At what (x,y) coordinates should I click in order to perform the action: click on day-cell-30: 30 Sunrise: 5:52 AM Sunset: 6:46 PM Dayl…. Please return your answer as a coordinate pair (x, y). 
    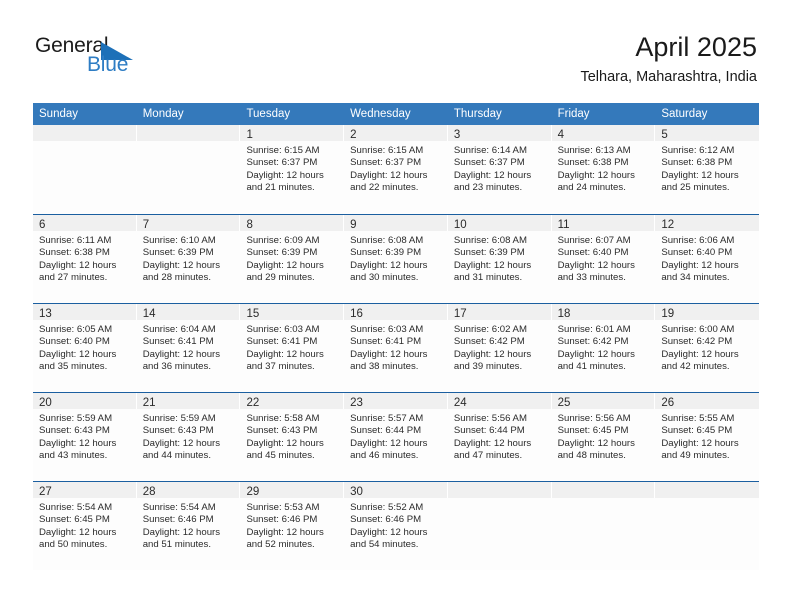
    Looking at the image, I should click on (396, 526).